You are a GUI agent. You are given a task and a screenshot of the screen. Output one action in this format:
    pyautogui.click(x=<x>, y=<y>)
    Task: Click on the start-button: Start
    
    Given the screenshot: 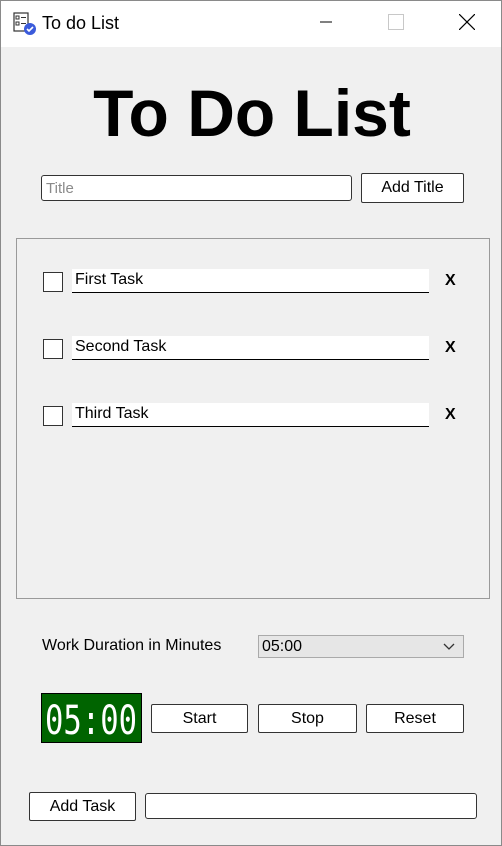 What is the action you would take?
    pyautogui.click(x=199, y=718)
    